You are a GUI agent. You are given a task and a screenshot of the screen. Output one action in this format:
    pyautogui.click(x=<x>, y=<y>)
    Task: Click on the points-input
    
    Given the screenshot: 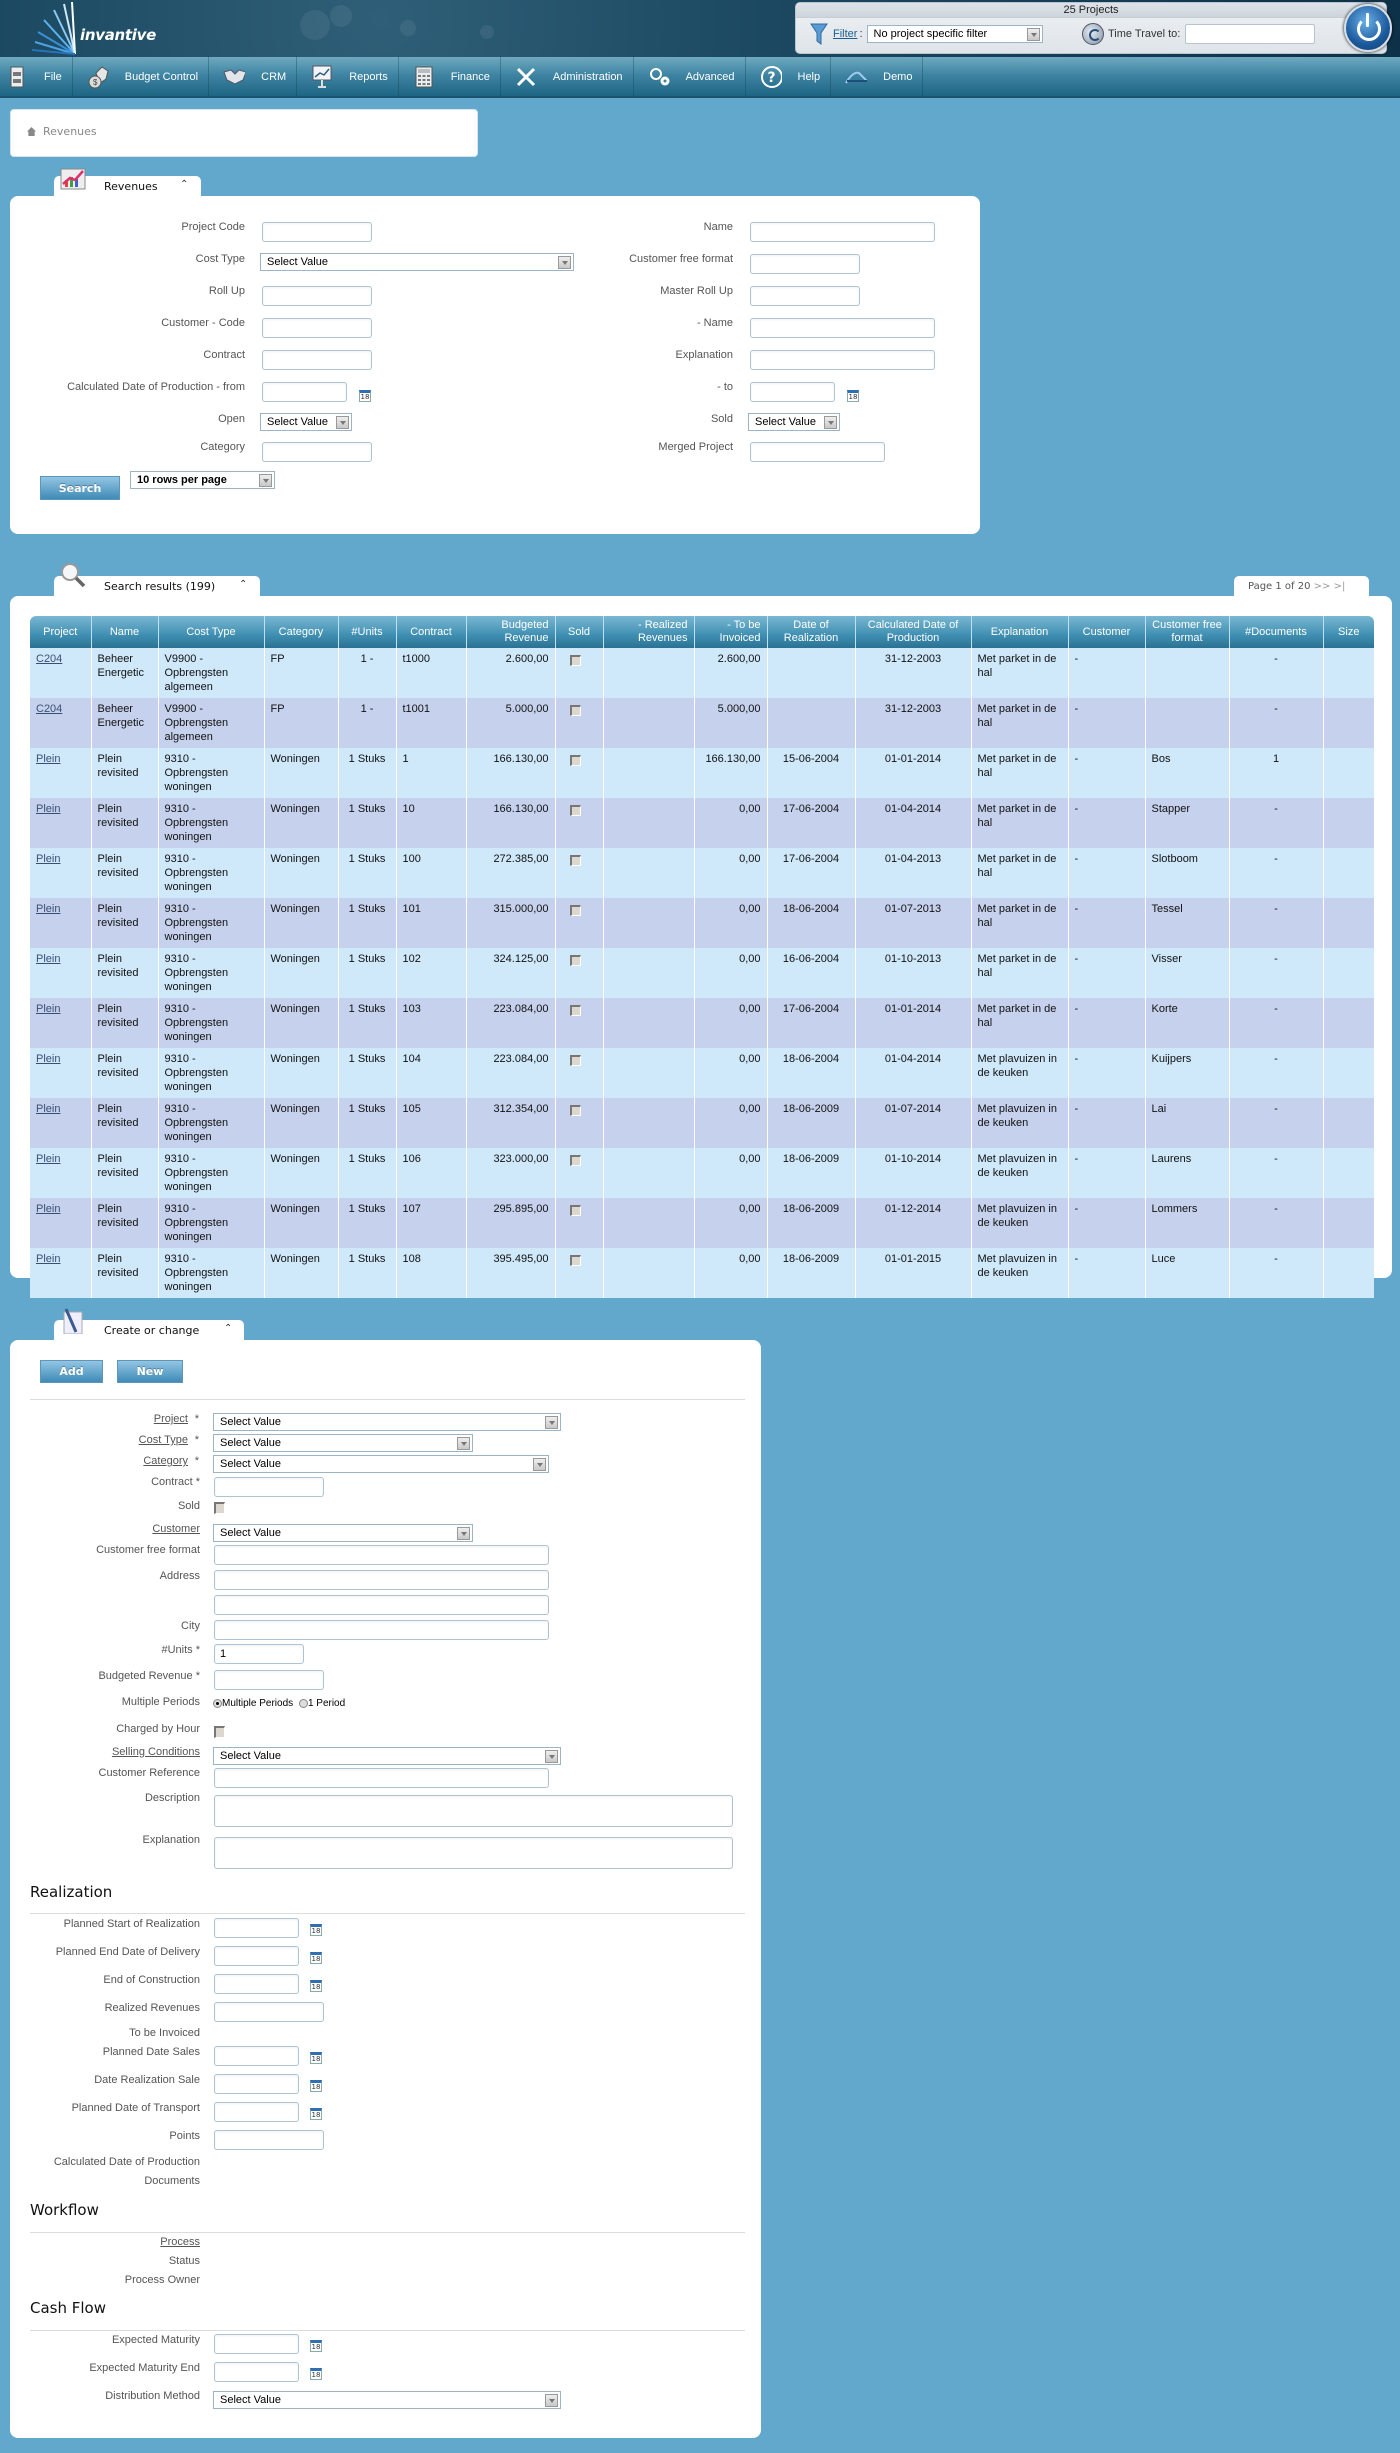 What is the action you would take?
    pyautogui.click(x=269, y=2140)
    